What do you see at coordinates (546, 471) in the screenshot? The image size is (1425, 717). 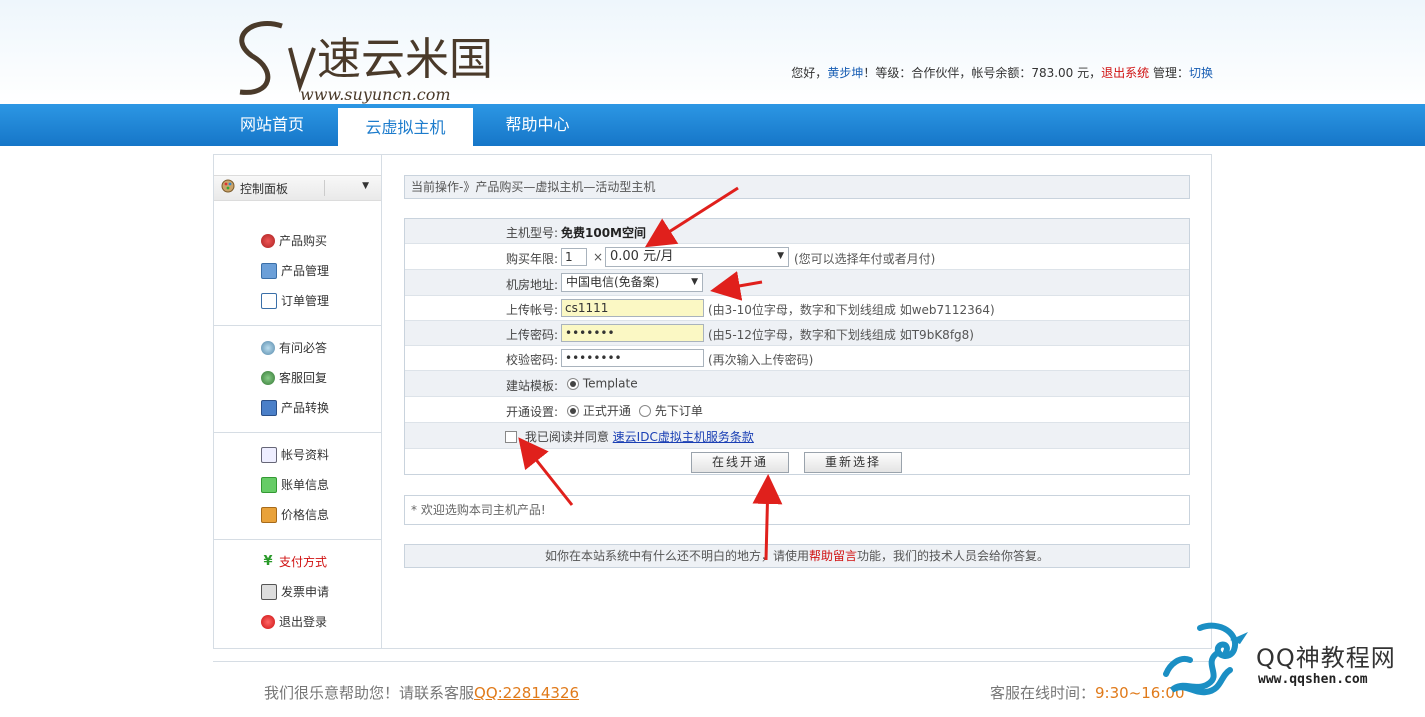 I see `arrow-agree` at bounding box center [546, 471].